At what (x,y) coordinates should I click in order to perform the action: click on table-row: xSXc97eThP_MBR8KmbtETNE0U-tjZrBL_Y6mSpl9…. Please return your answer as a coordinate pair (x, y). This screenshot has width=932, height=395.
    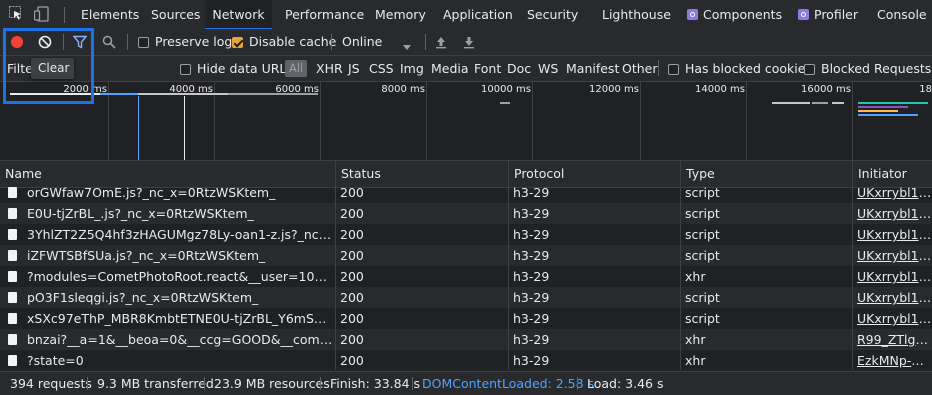
    Looking at the image, I should click on (466, 318).